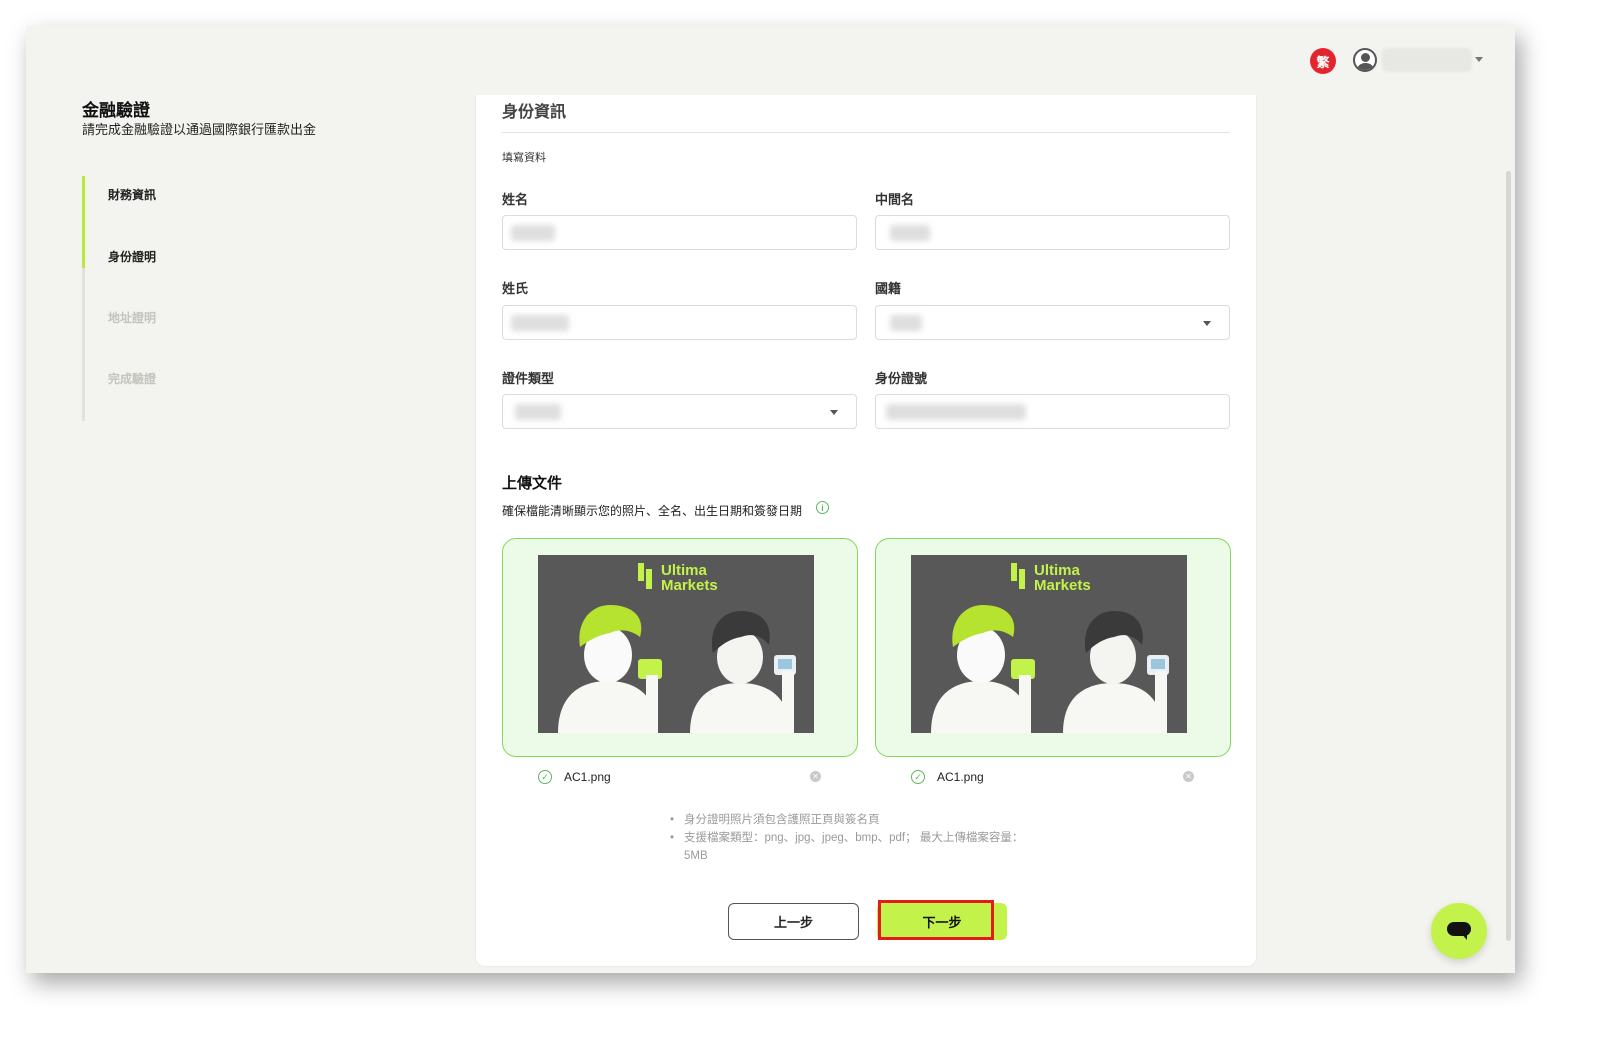 This screenshot has height=1049, width=1600. I want to click on middle-name-label: 中間名, so click(895, 199).